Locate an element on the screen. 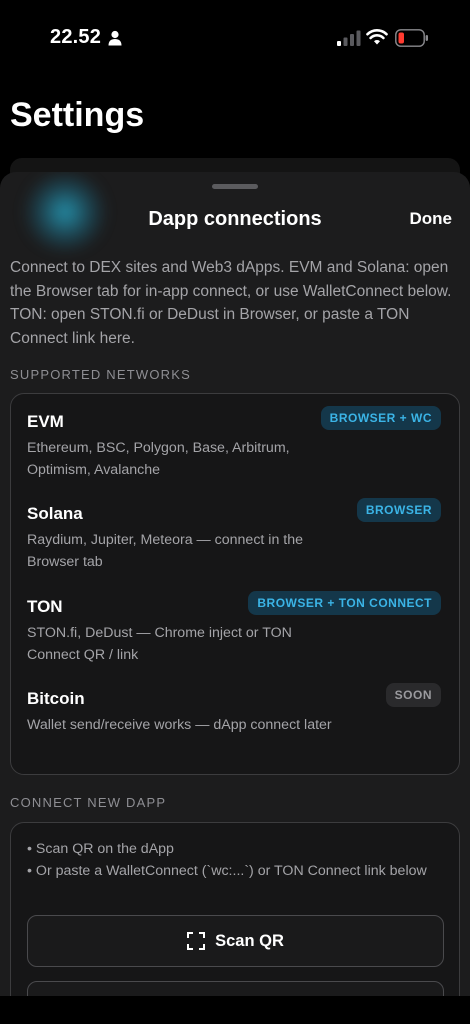 Image resolution: width=470 pixels, height=1024 pixels. network-badge: BROWSER + TON CONNECT is located at coordinates (344, 603).